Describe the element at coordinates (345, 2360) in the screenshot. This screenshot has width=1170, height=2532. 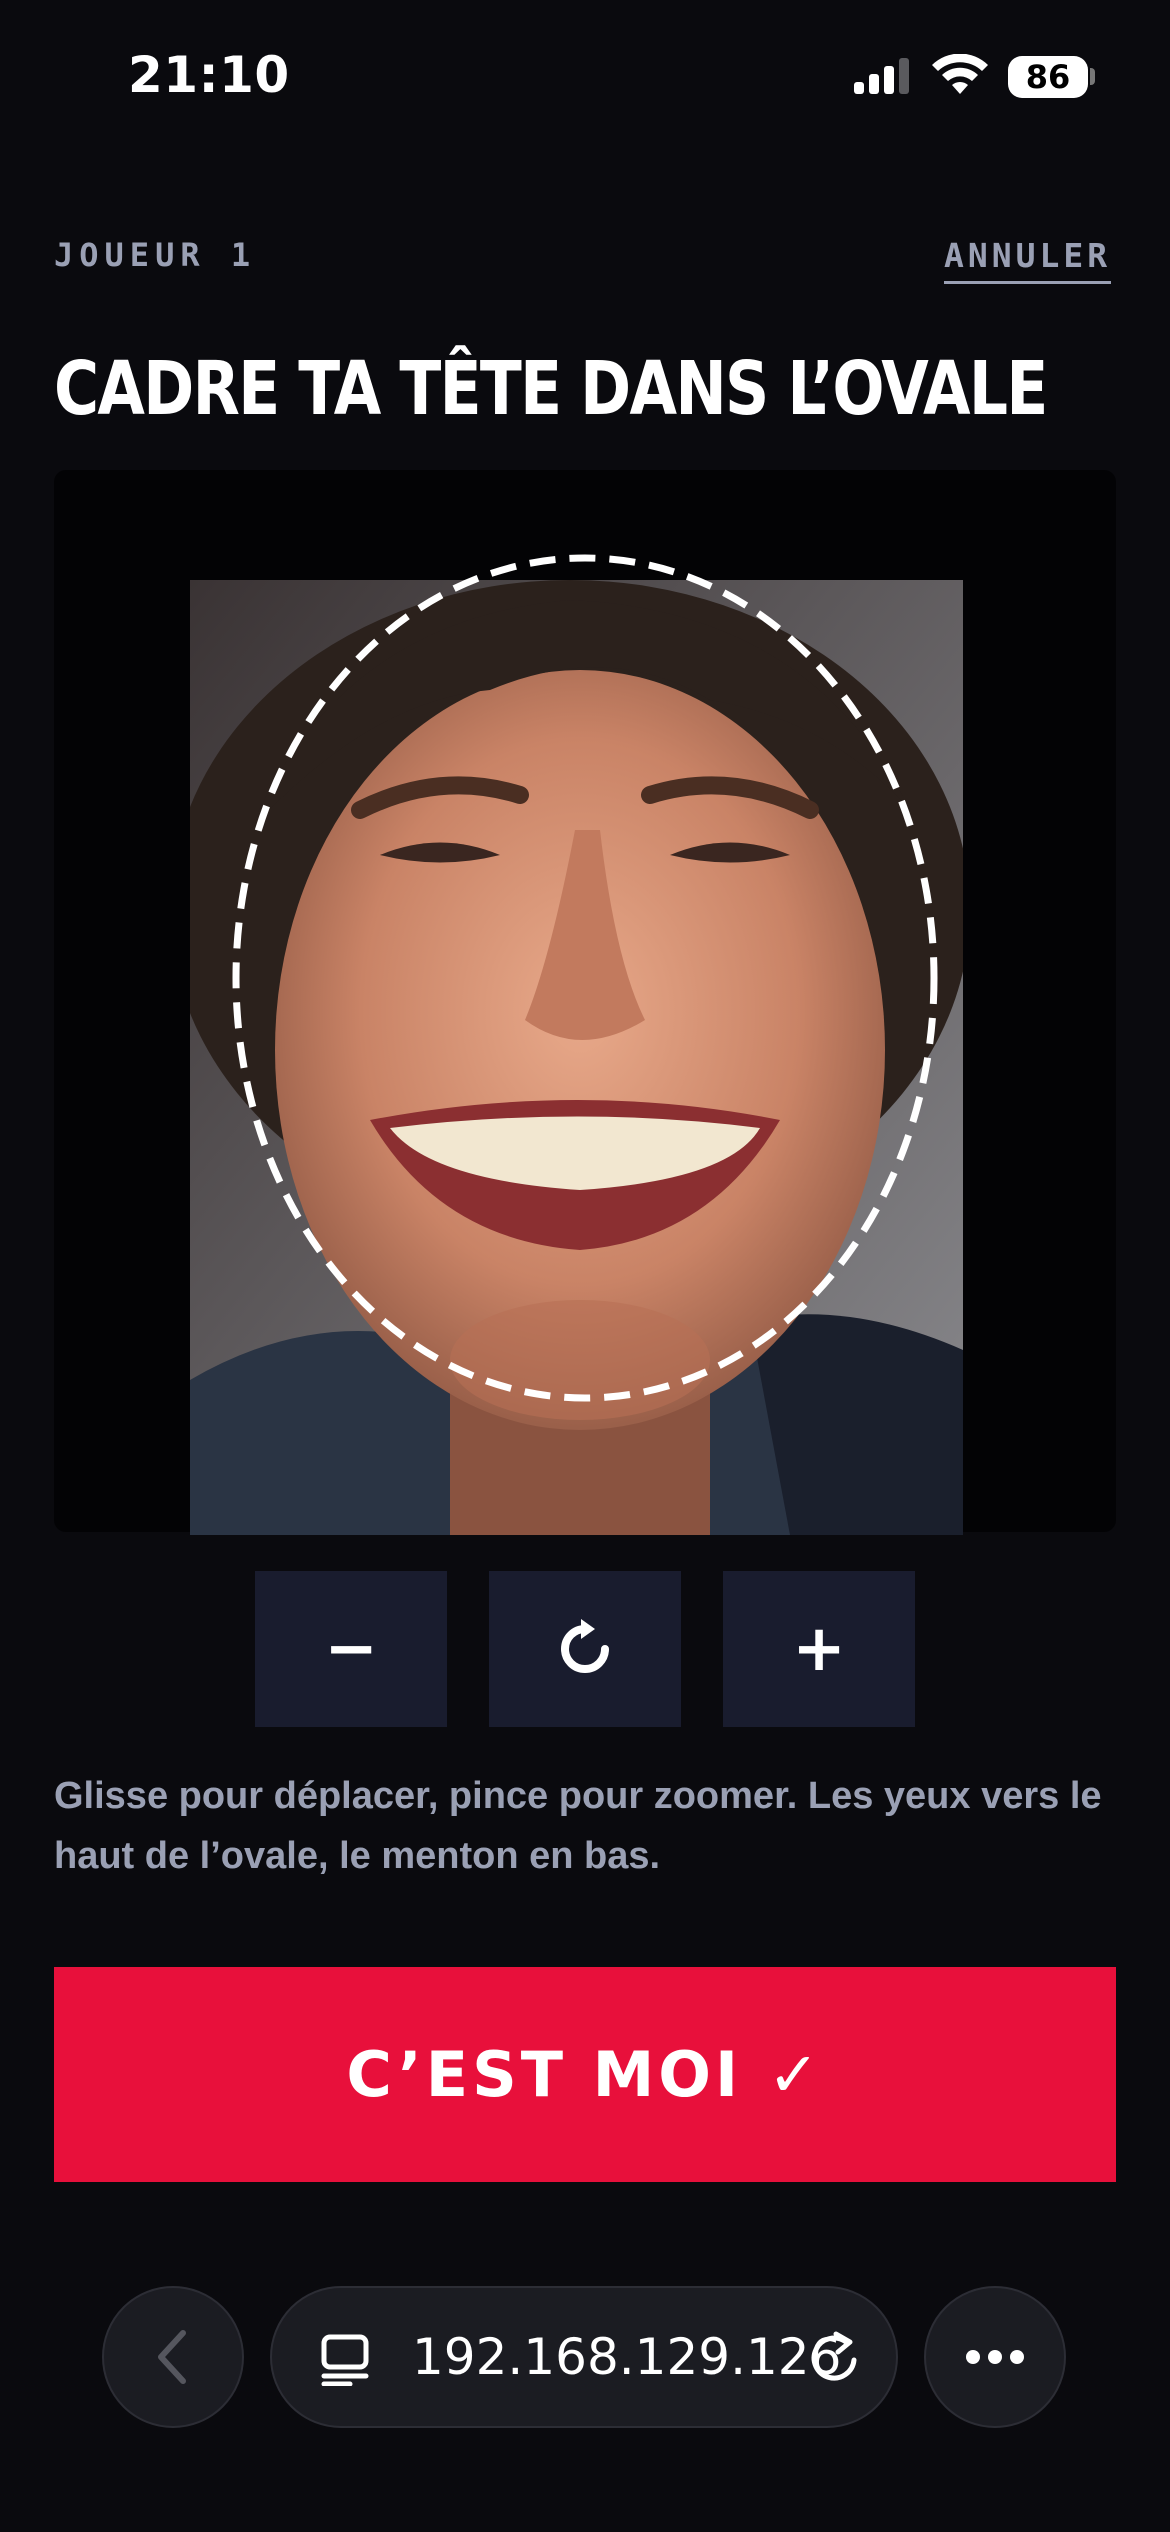
I see `document-icon` at that location.